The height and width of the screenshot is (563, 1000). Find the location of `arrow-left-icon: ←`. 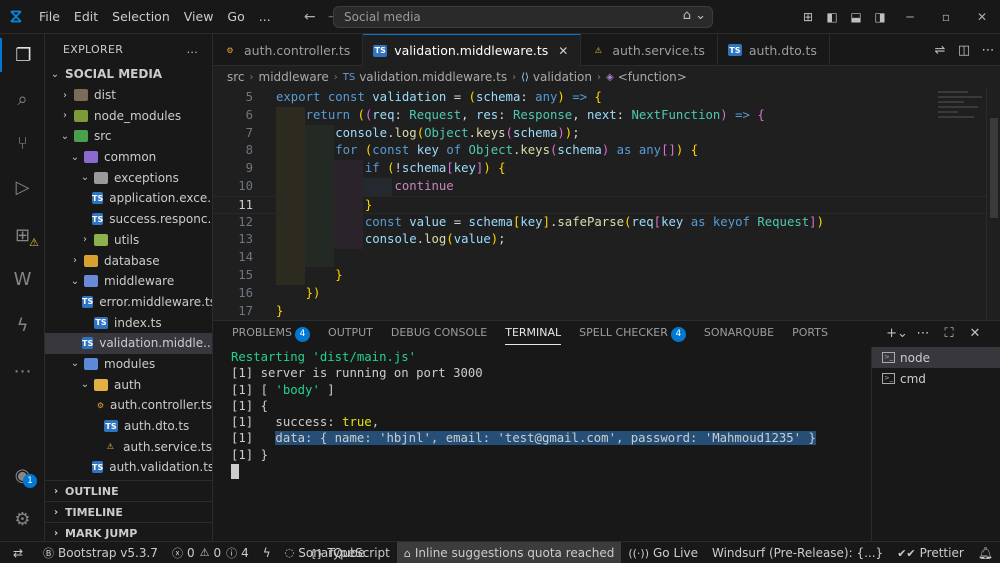

arrow-left-icon: ← is located at coordinates (310, 17).